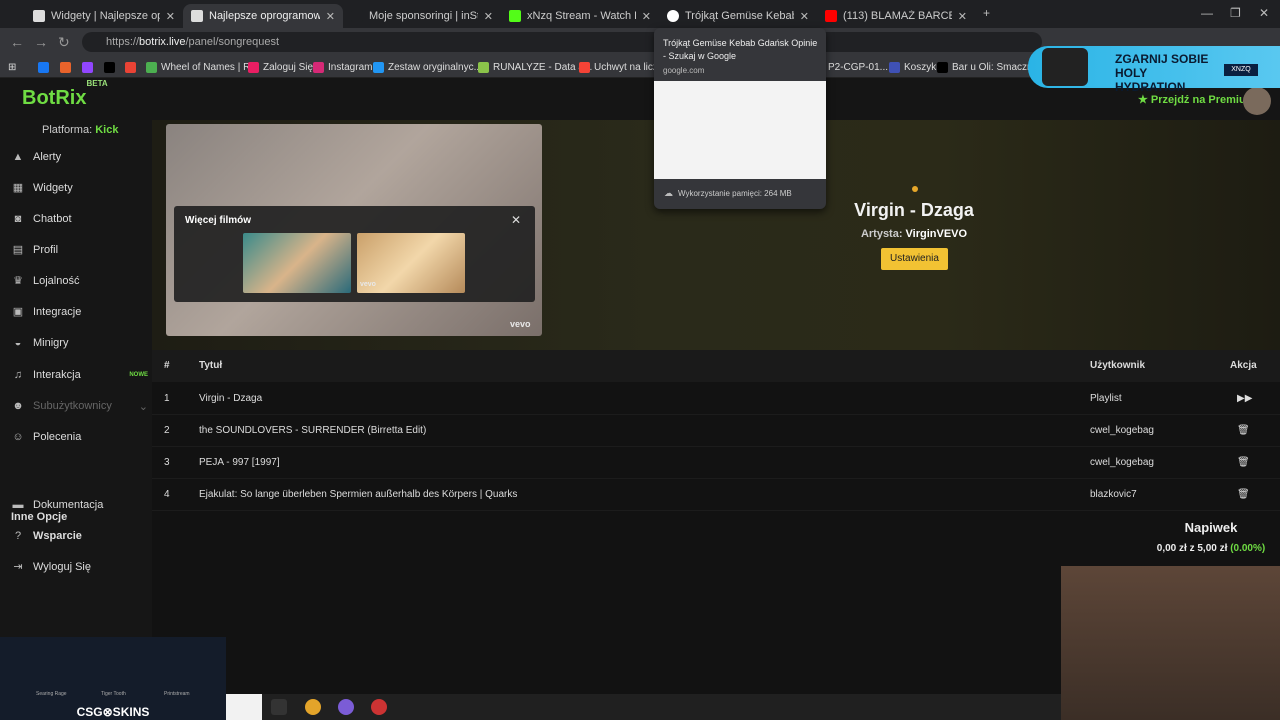  What do you see at coordinates (80, 505) in the screenshot?
I see `sidebar-item-dokumentacja: ▬ Dokumentacja` at bounding box center [80, 505].